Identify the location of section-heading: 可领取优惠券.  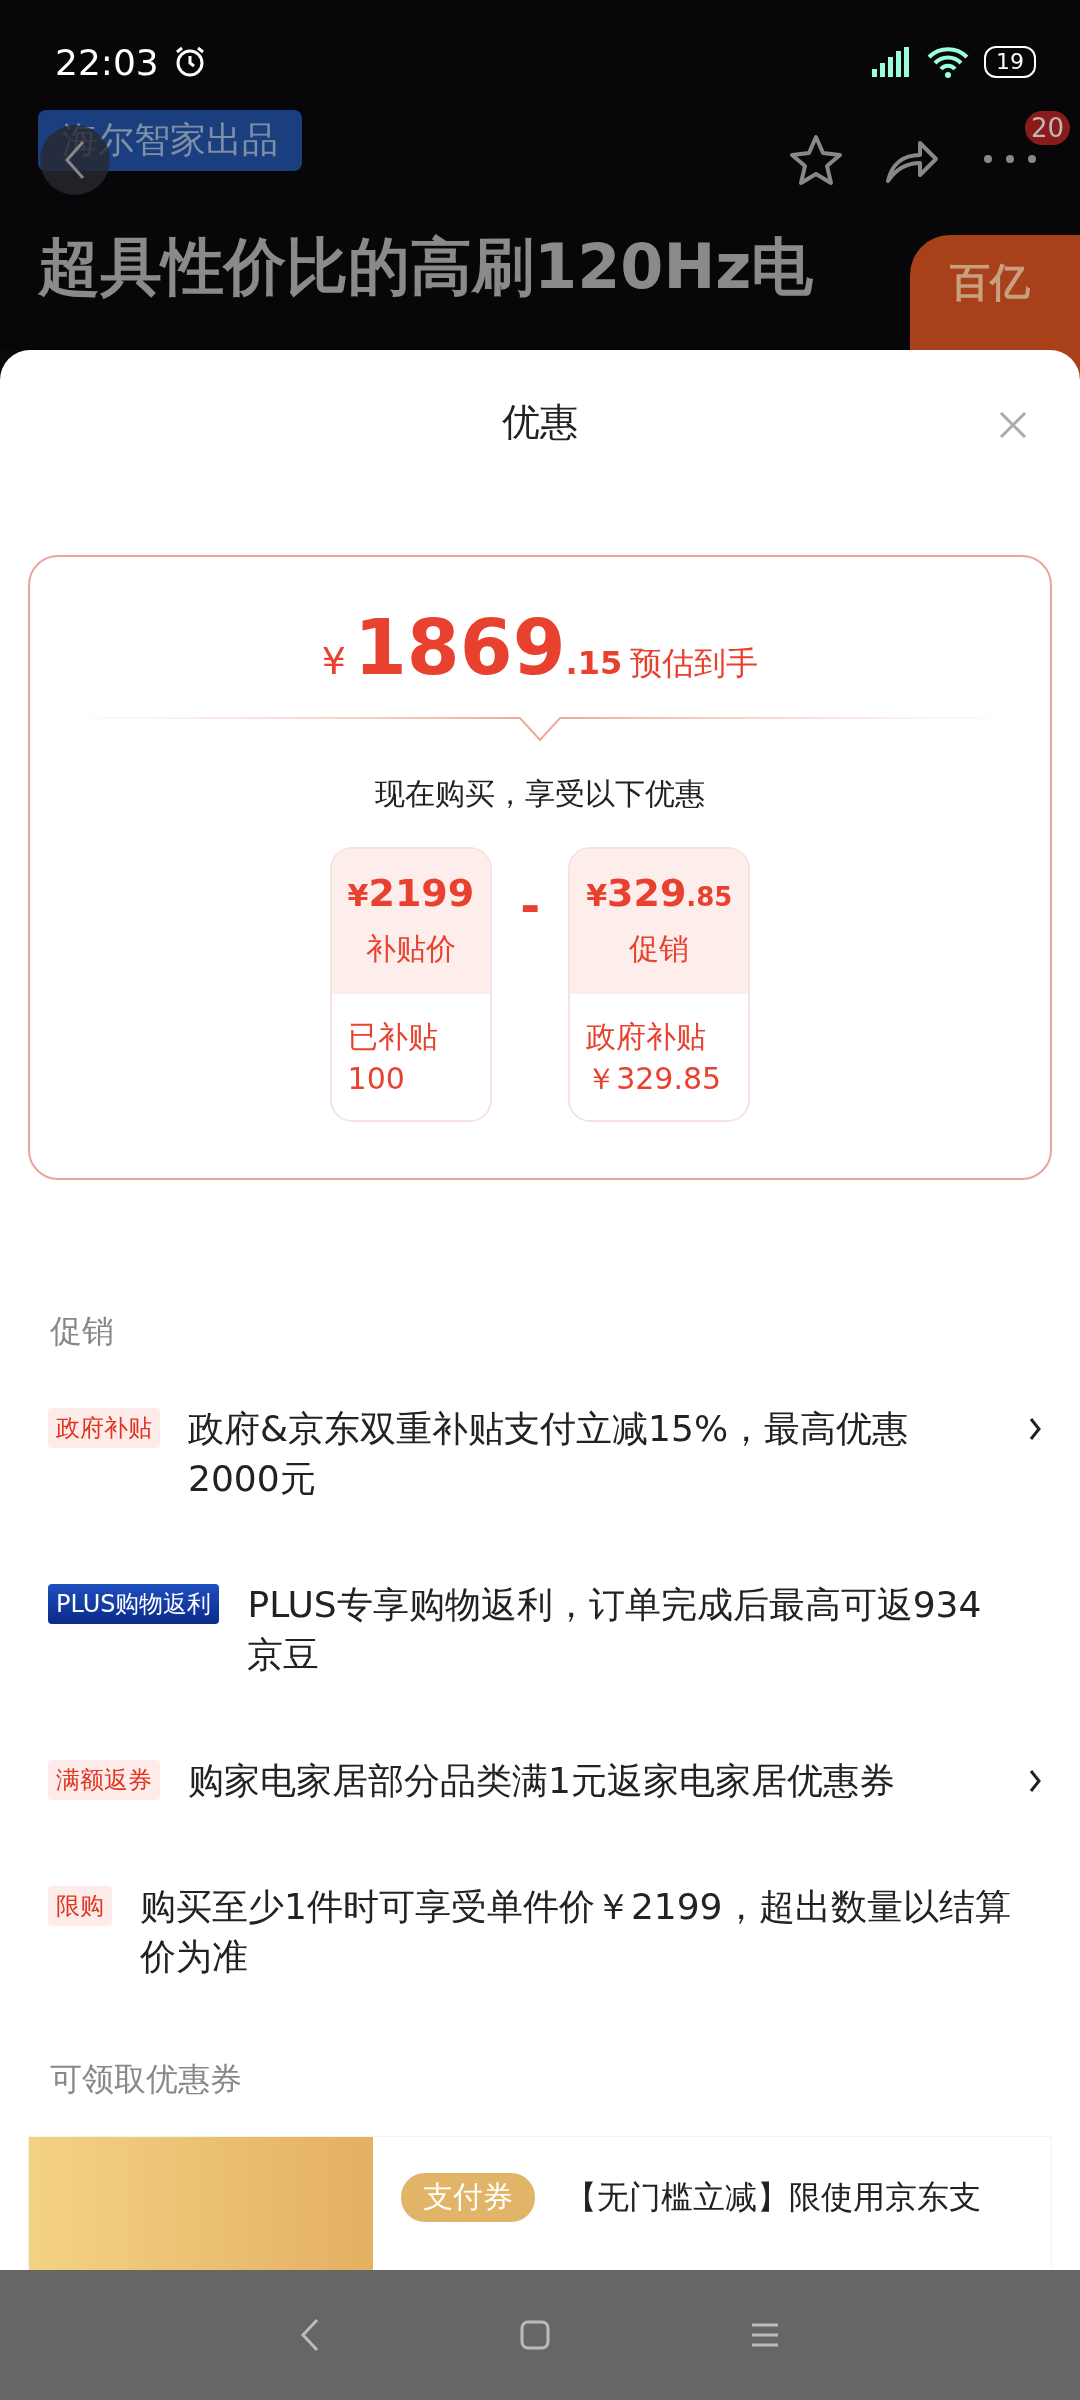
(146, 2079).